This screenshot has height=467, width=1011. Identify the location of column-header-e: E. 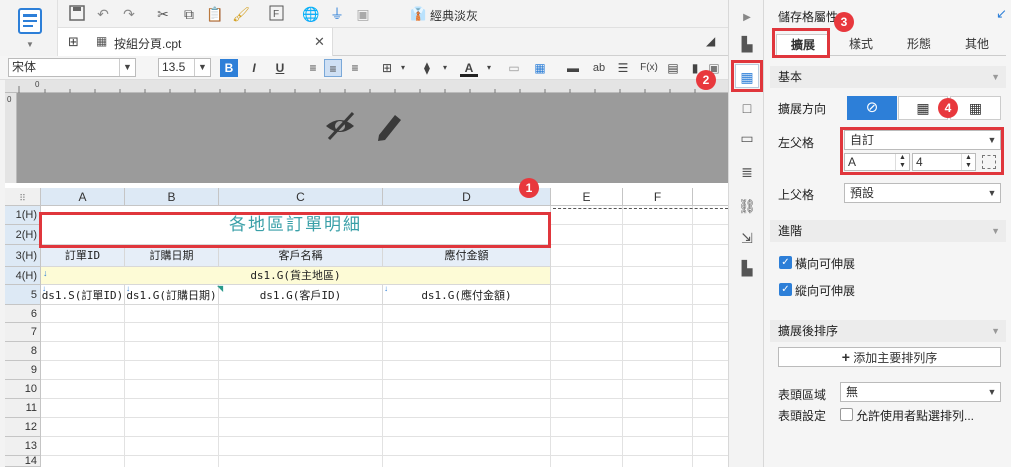
(587, 197).